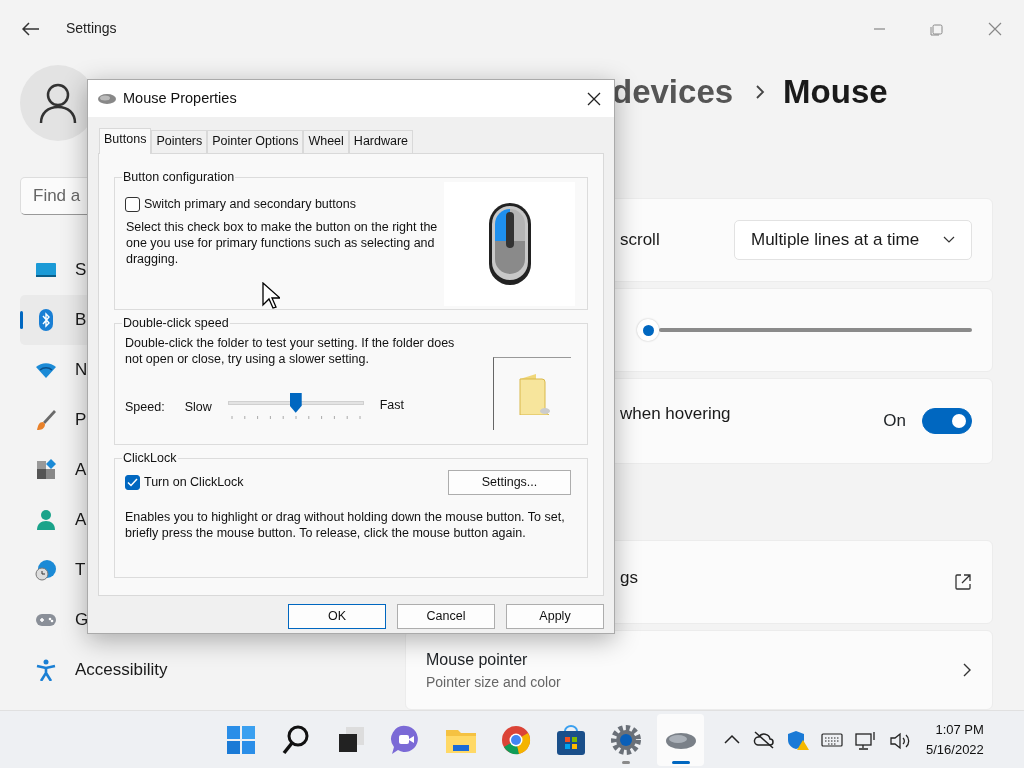 This screenshot has width=1024, height=768. I want to click on setting-label: scroll, so click(640, 240).